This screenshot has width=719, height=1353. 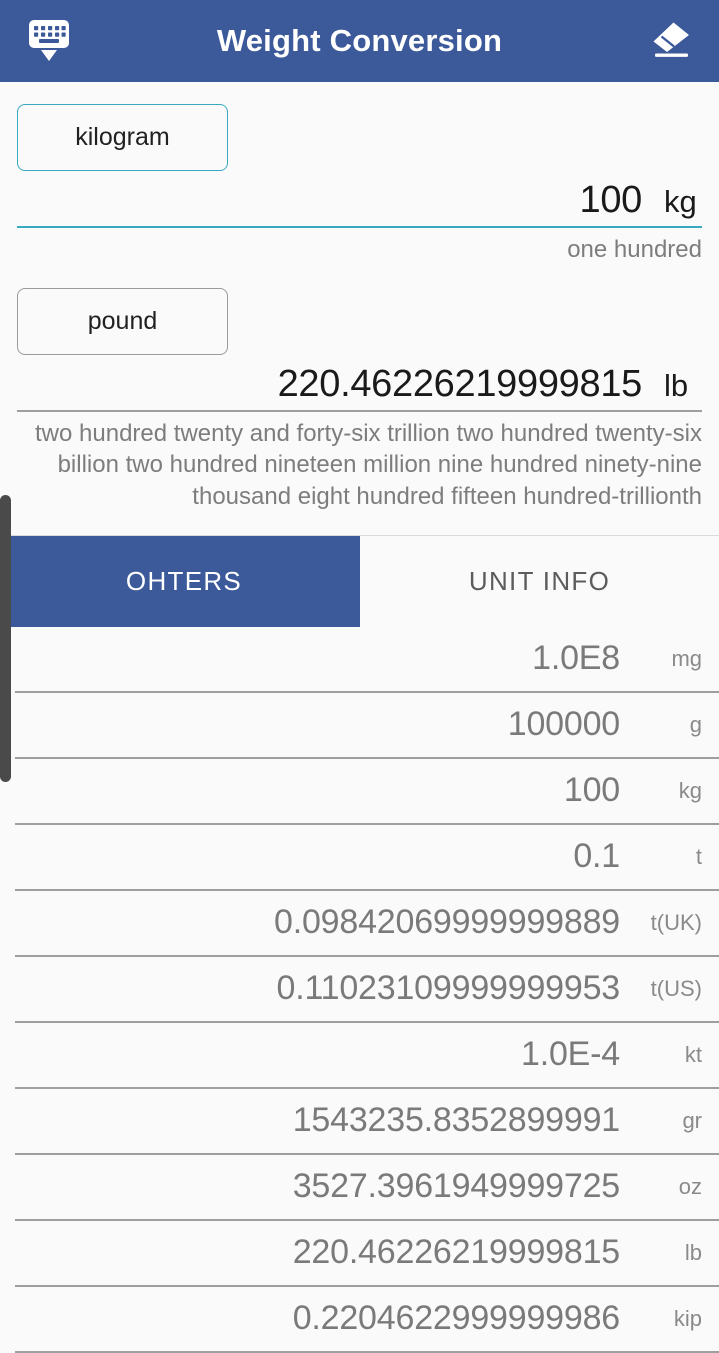 I want to click on list-item: 0.09842069999999889 t(UK), so click(x=367, y=924).